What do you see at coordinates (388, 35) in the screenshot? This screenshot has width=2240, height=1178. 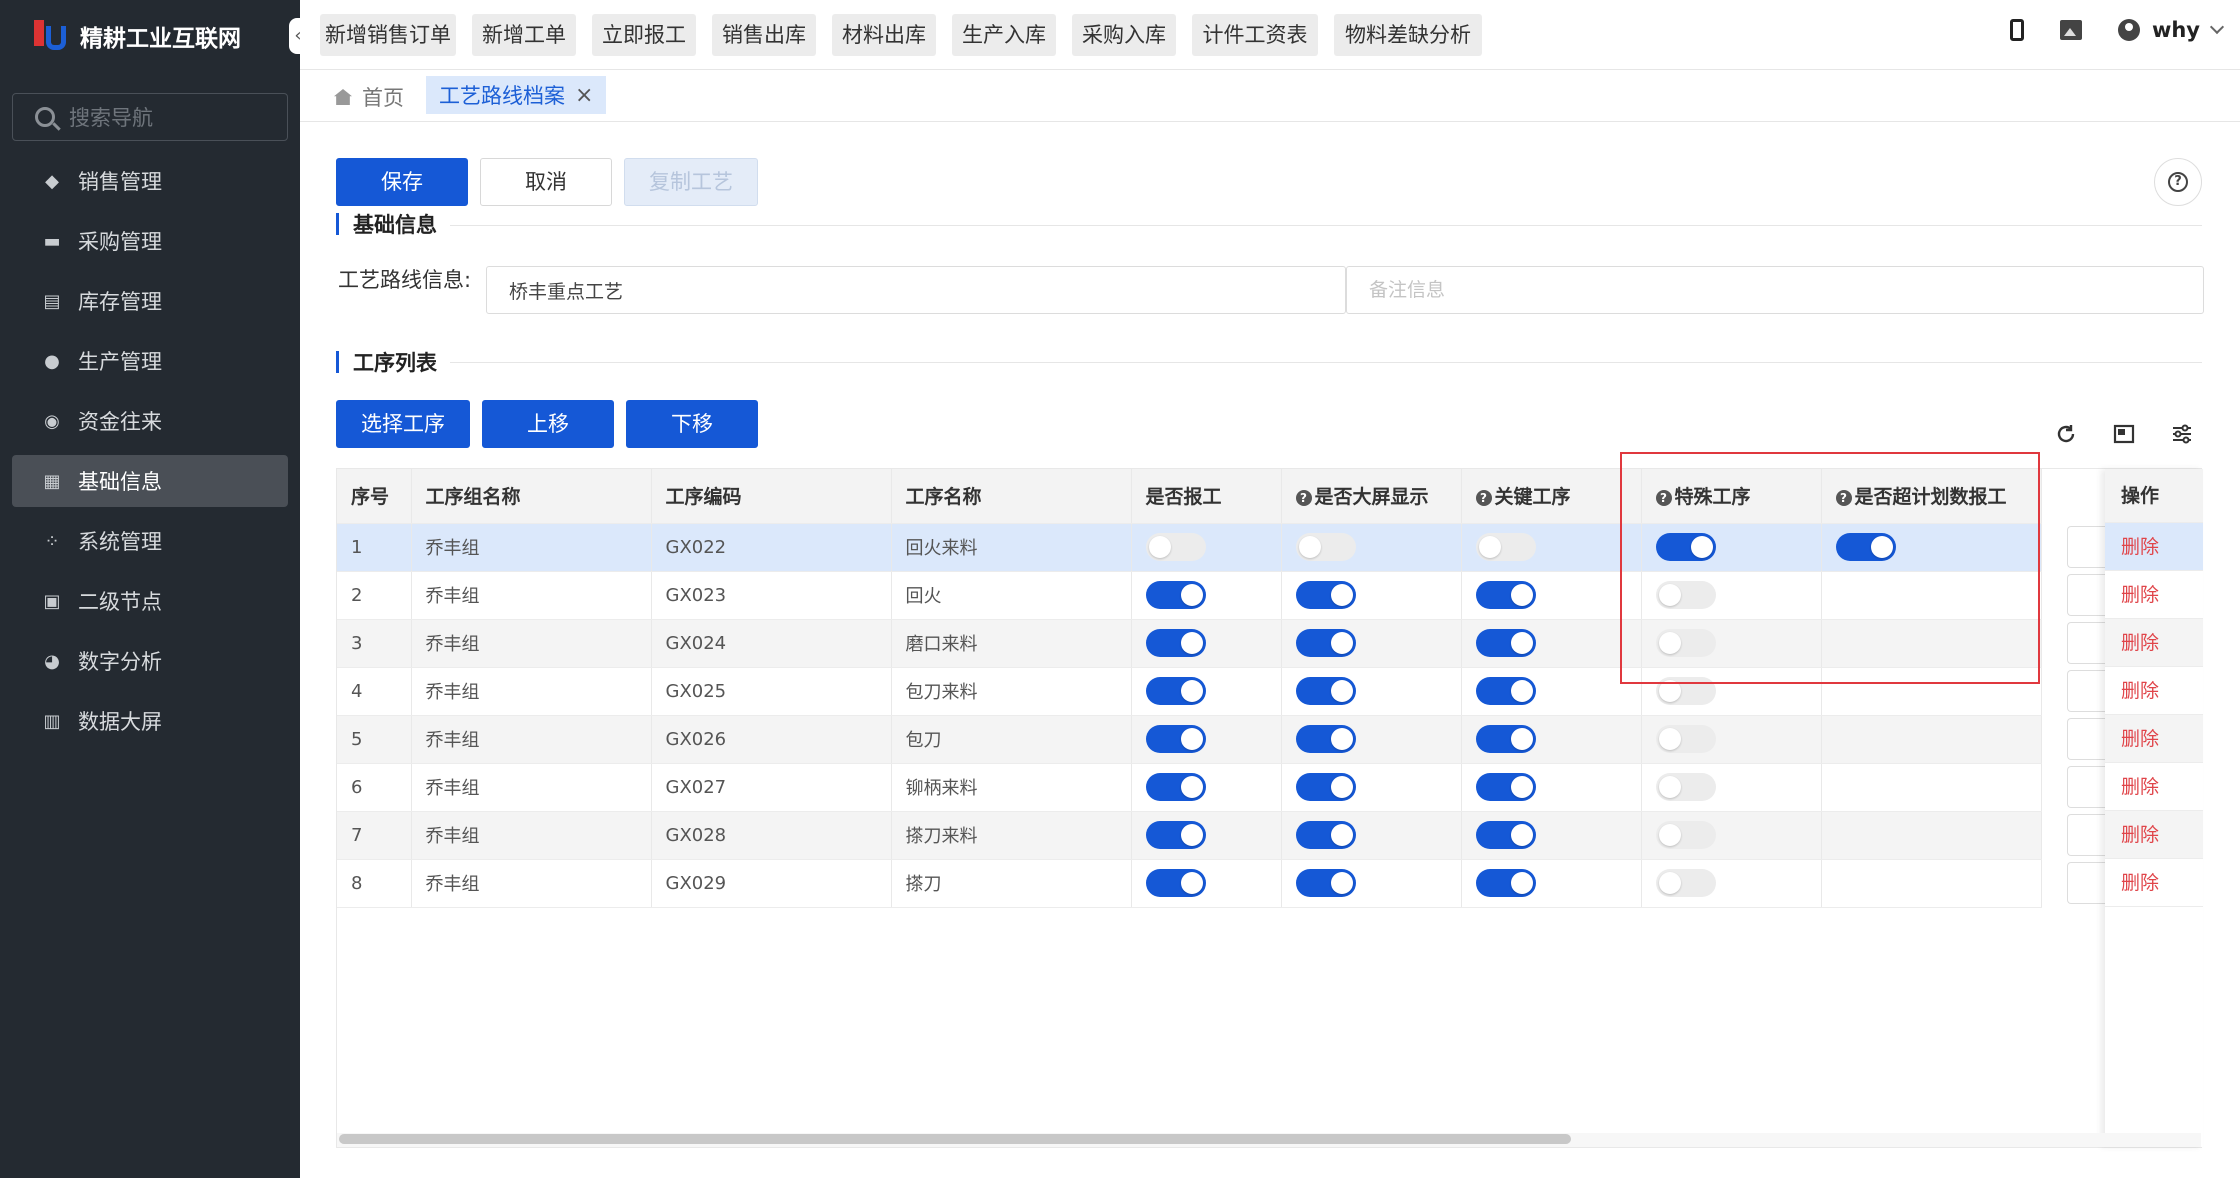 I see `quick-link-new-sales-order: 新增销售订单` at bounding box center [388, 35].